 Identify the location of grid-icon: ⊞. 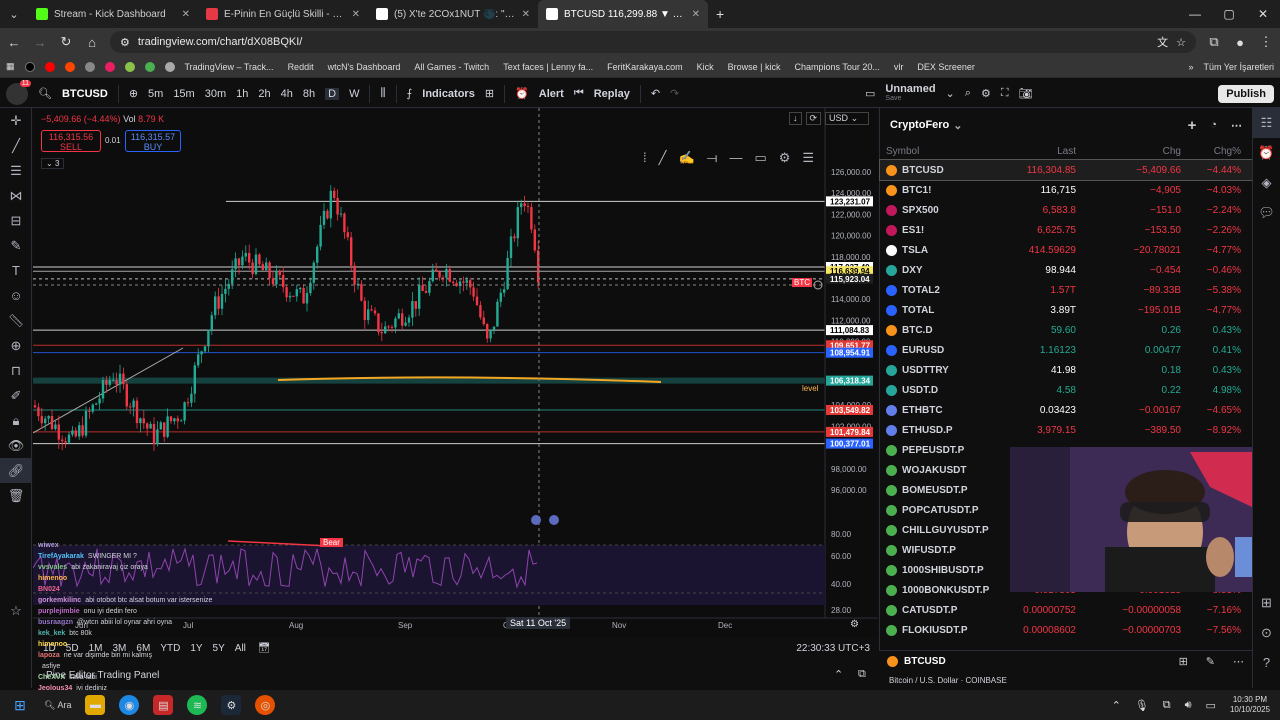
(1183, 661).